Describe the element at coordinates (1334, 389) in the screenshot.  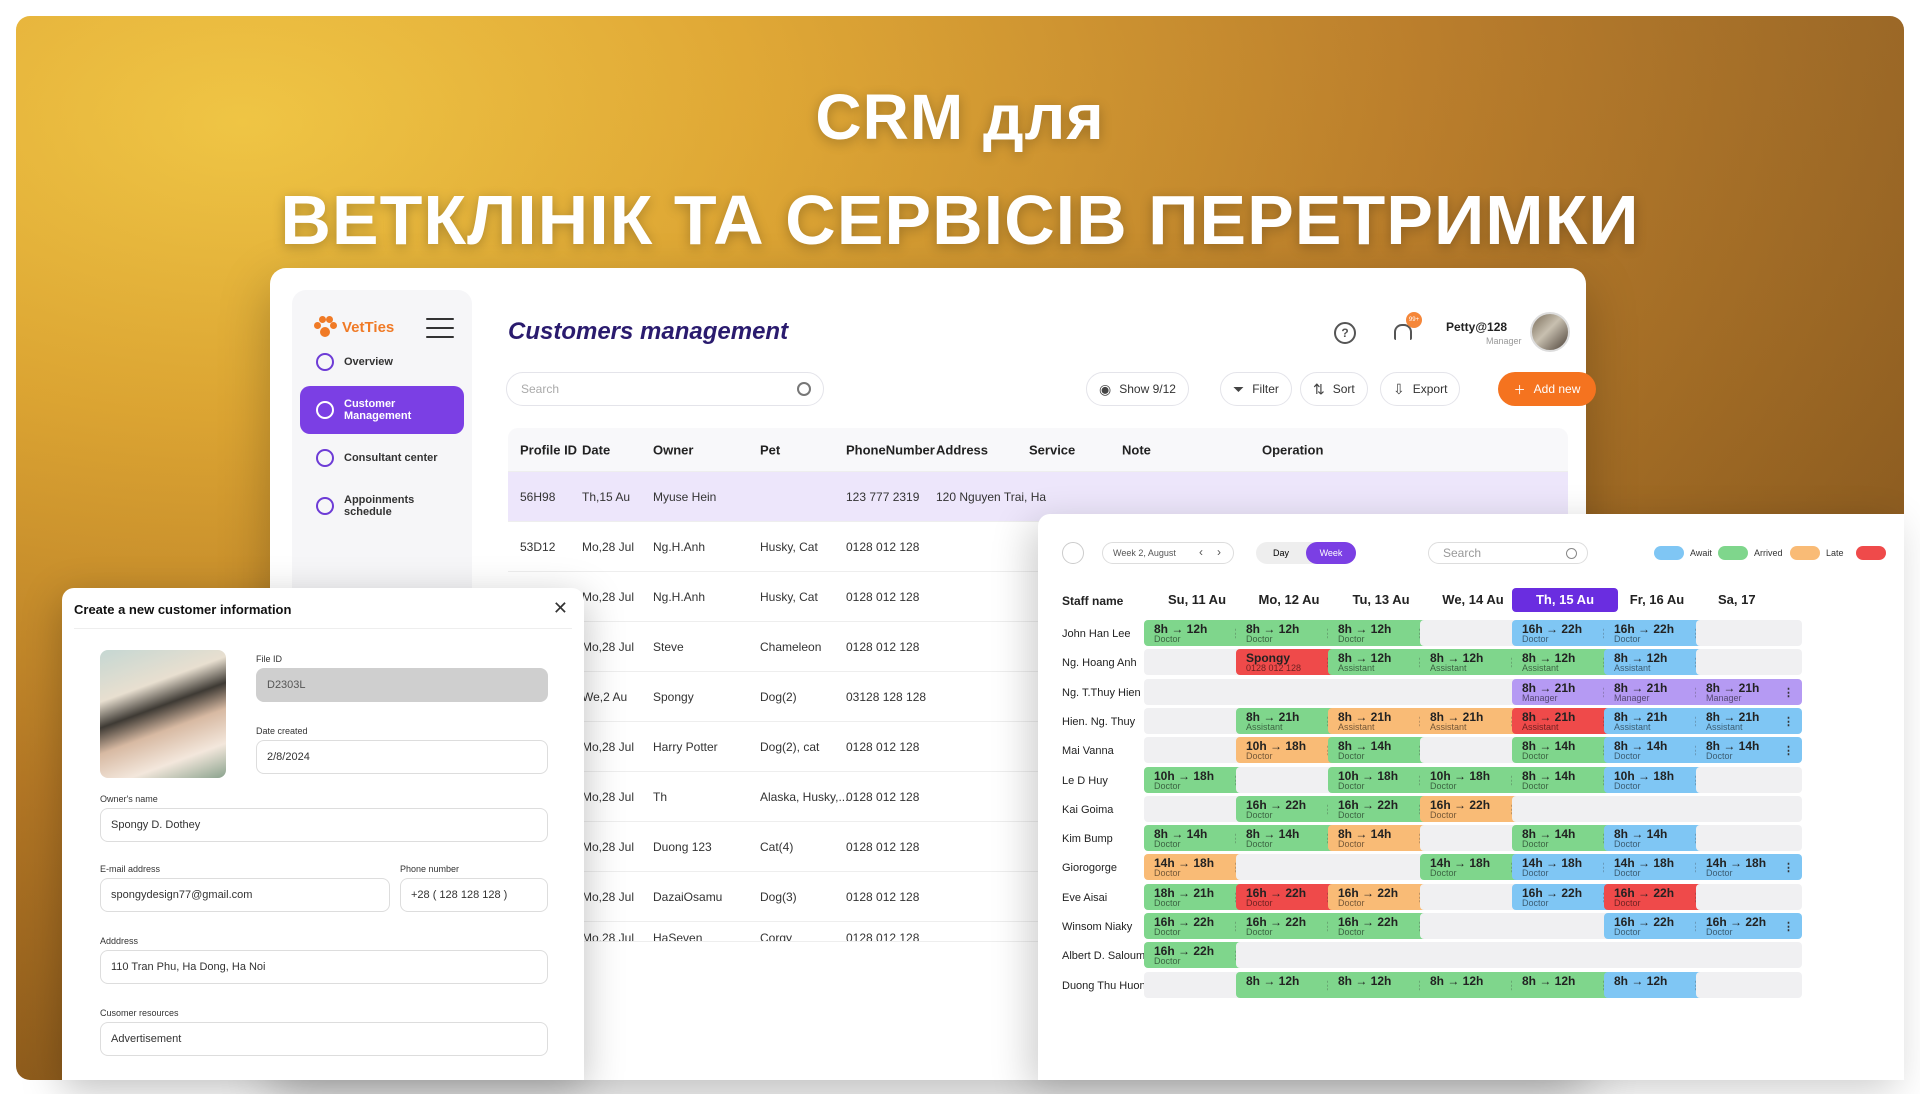
I see `sort-button: ⇅ Sort` at that location.